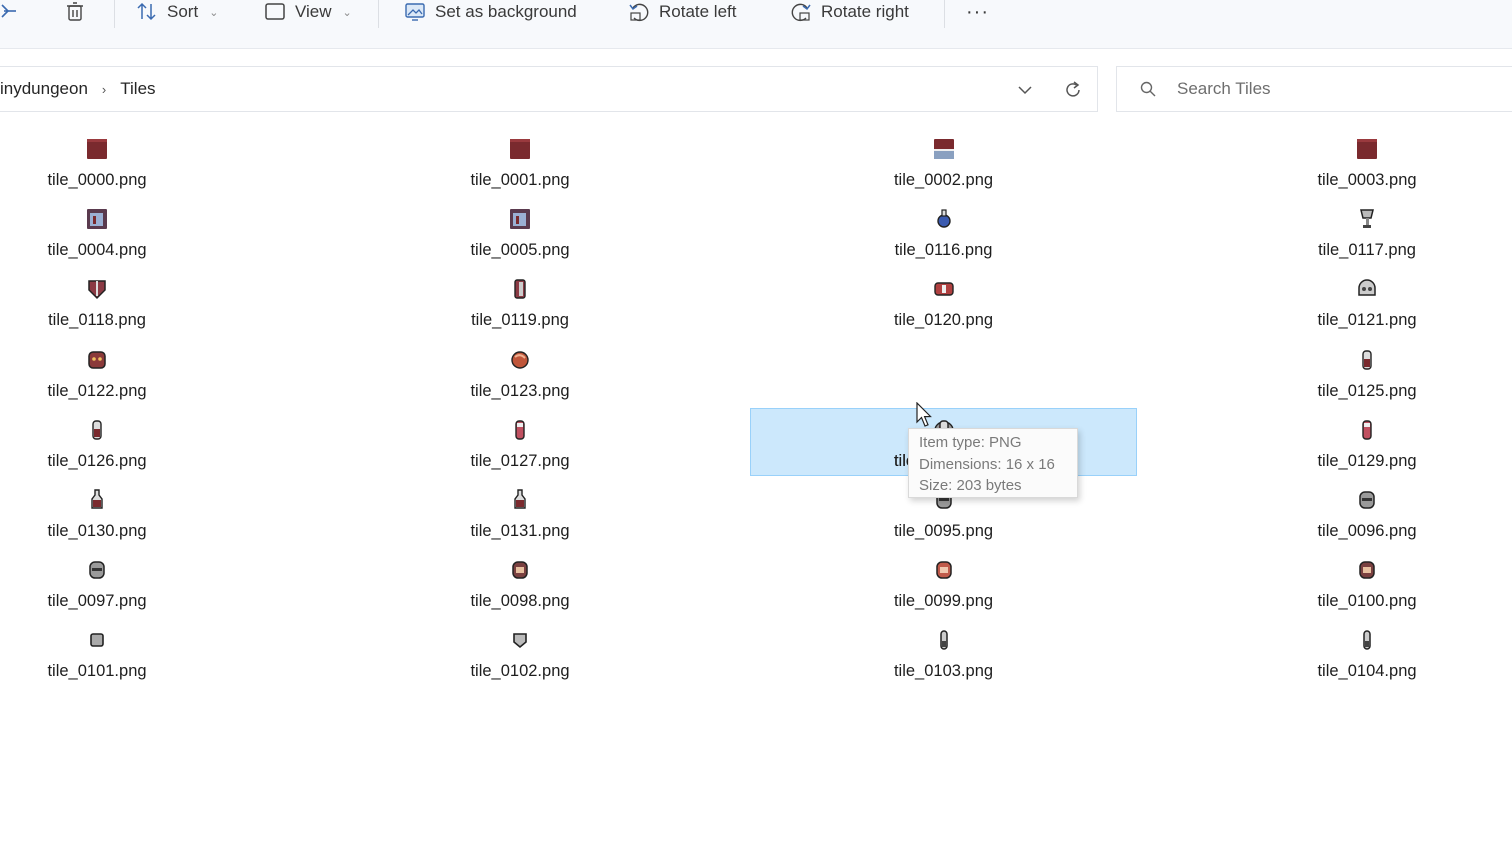 The width and height of the screenshot is (1512, 852). I want to click on tooltip-size: Size: 203 bytes, so click(970, 485).